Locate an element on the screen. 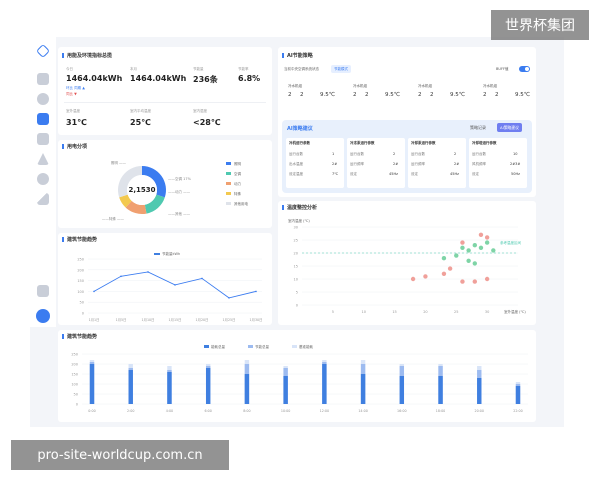 This screenshot has width=600, height=480. metric-sub-today-2: 同比 ▼ is located at coordinates (71, 94).